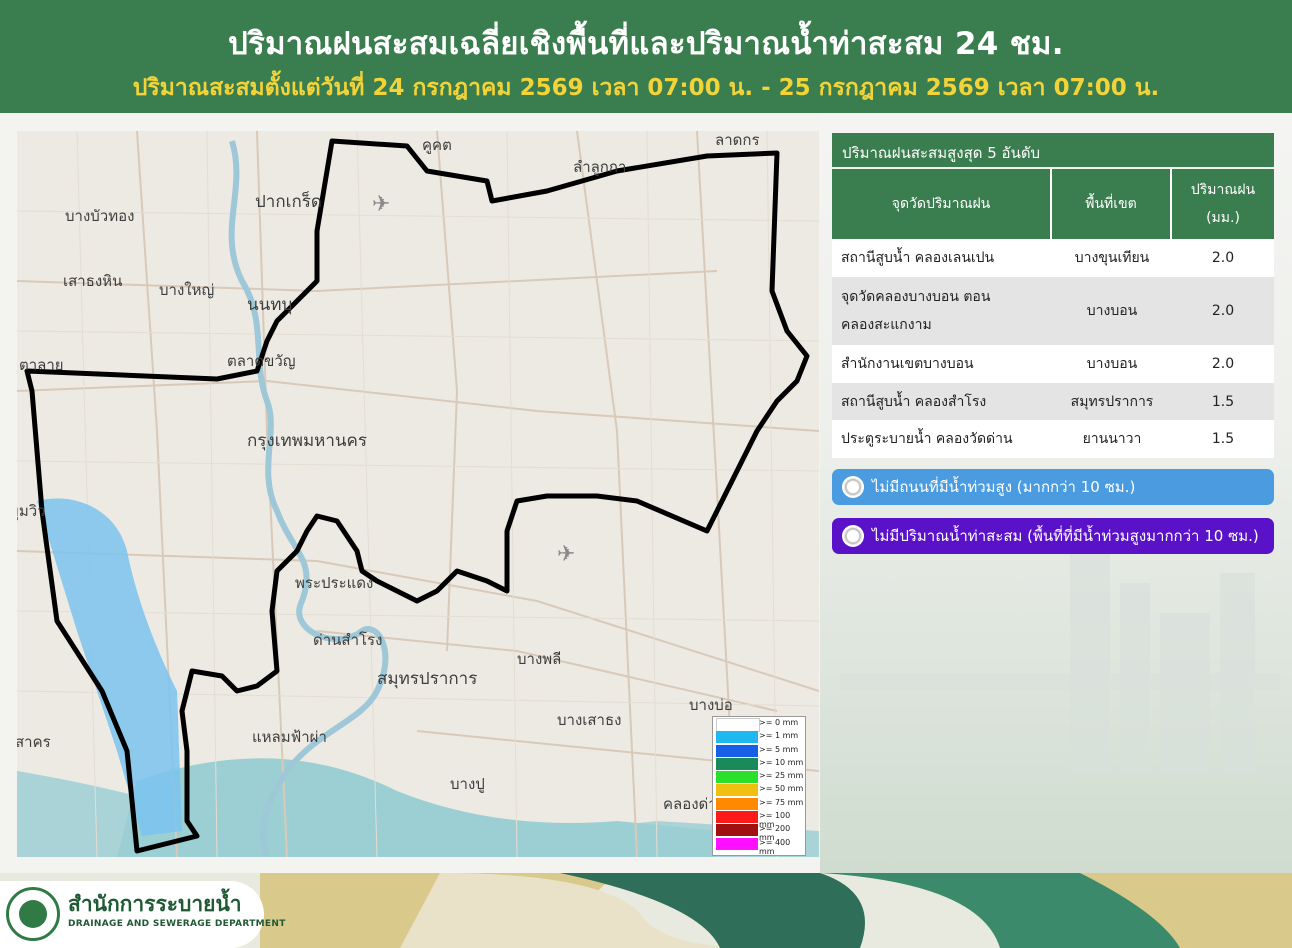 This screenshot has width=1292, height=948. I want to click on sea-shore, so click(417, 807).